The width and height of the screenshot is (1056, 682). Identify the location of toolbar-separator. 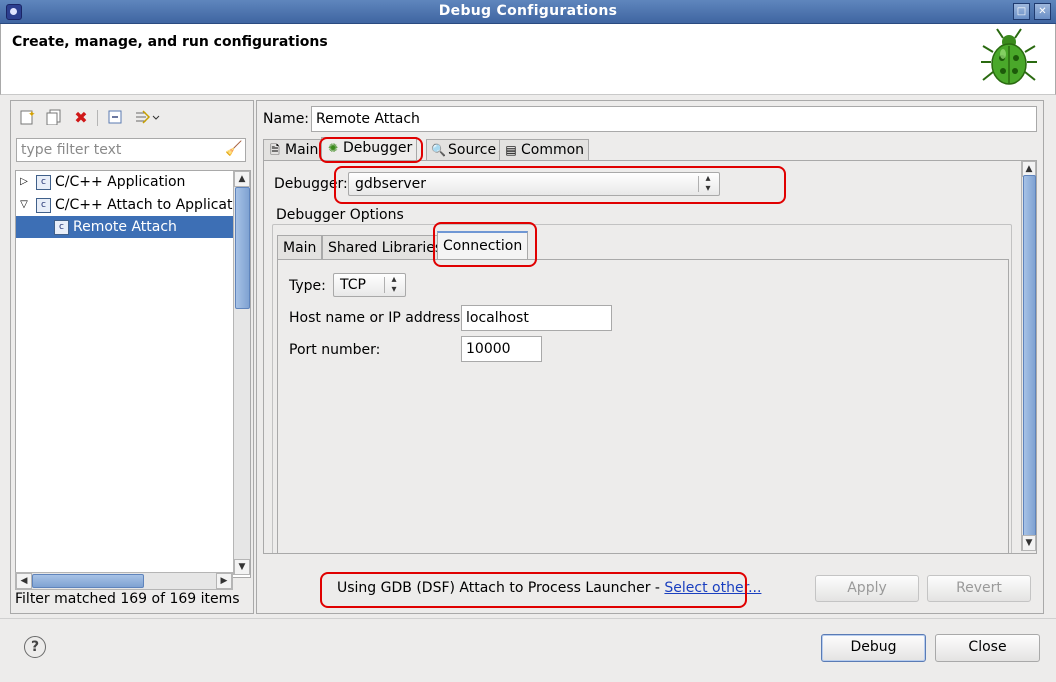
(97, 118).